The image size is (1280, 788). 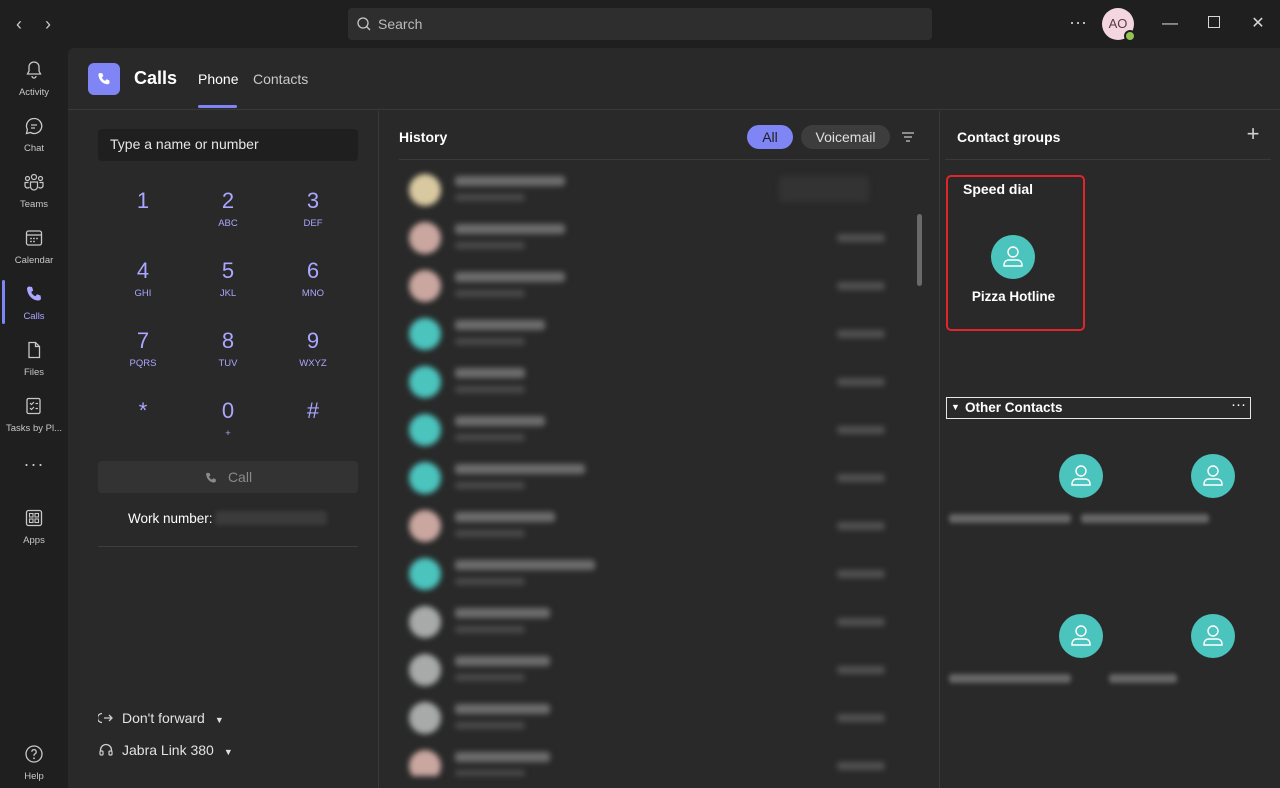 I want to click on dial-key-6: 6 MNO, so click(x=313, y=285).